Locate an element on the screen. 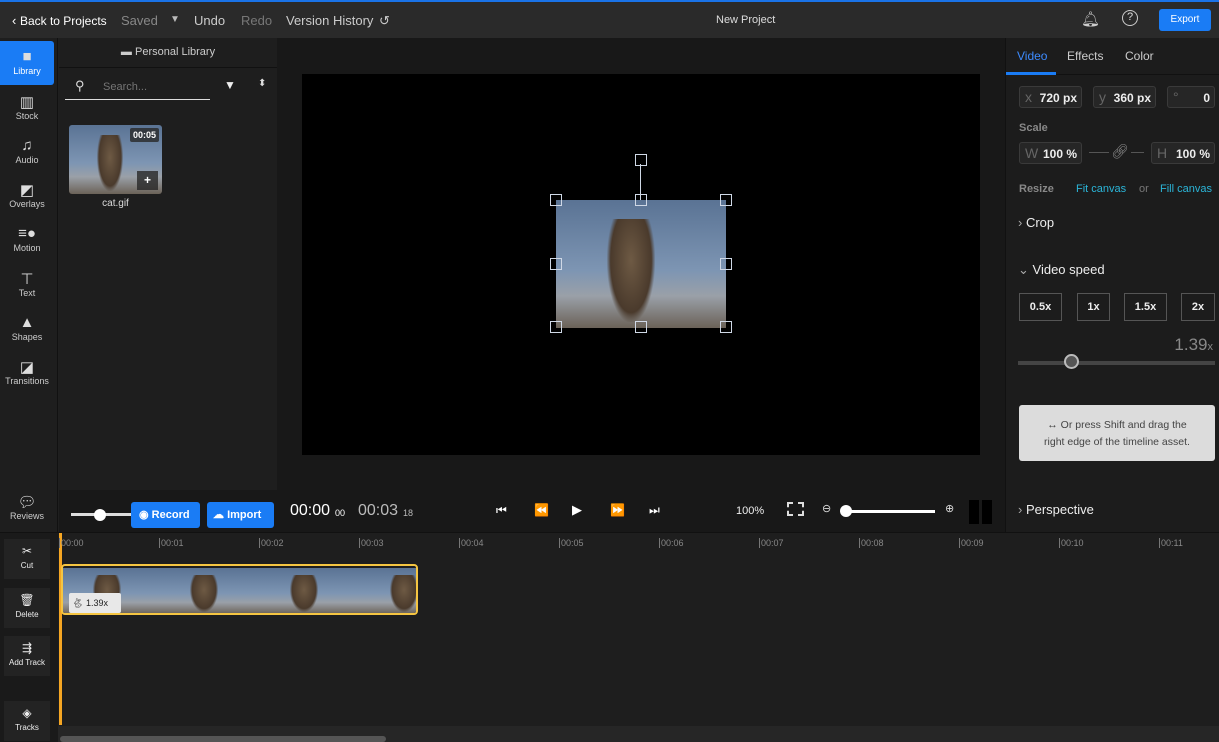 This screenshot has height=742, width=1219. sidebar-item-text: ⊤ Text is located at coordinates (27, 285).